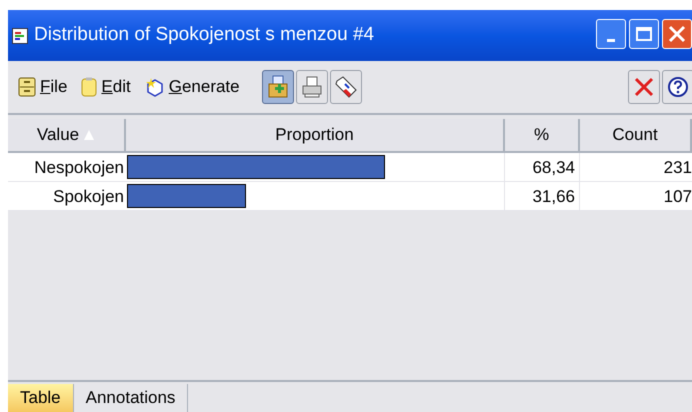 The width and height of the screenshot is (692, 412). What do you see at coordinates (89, 135) in the screenshot?
I see `sort-ascending-icon` at bounding box center [89, 135].